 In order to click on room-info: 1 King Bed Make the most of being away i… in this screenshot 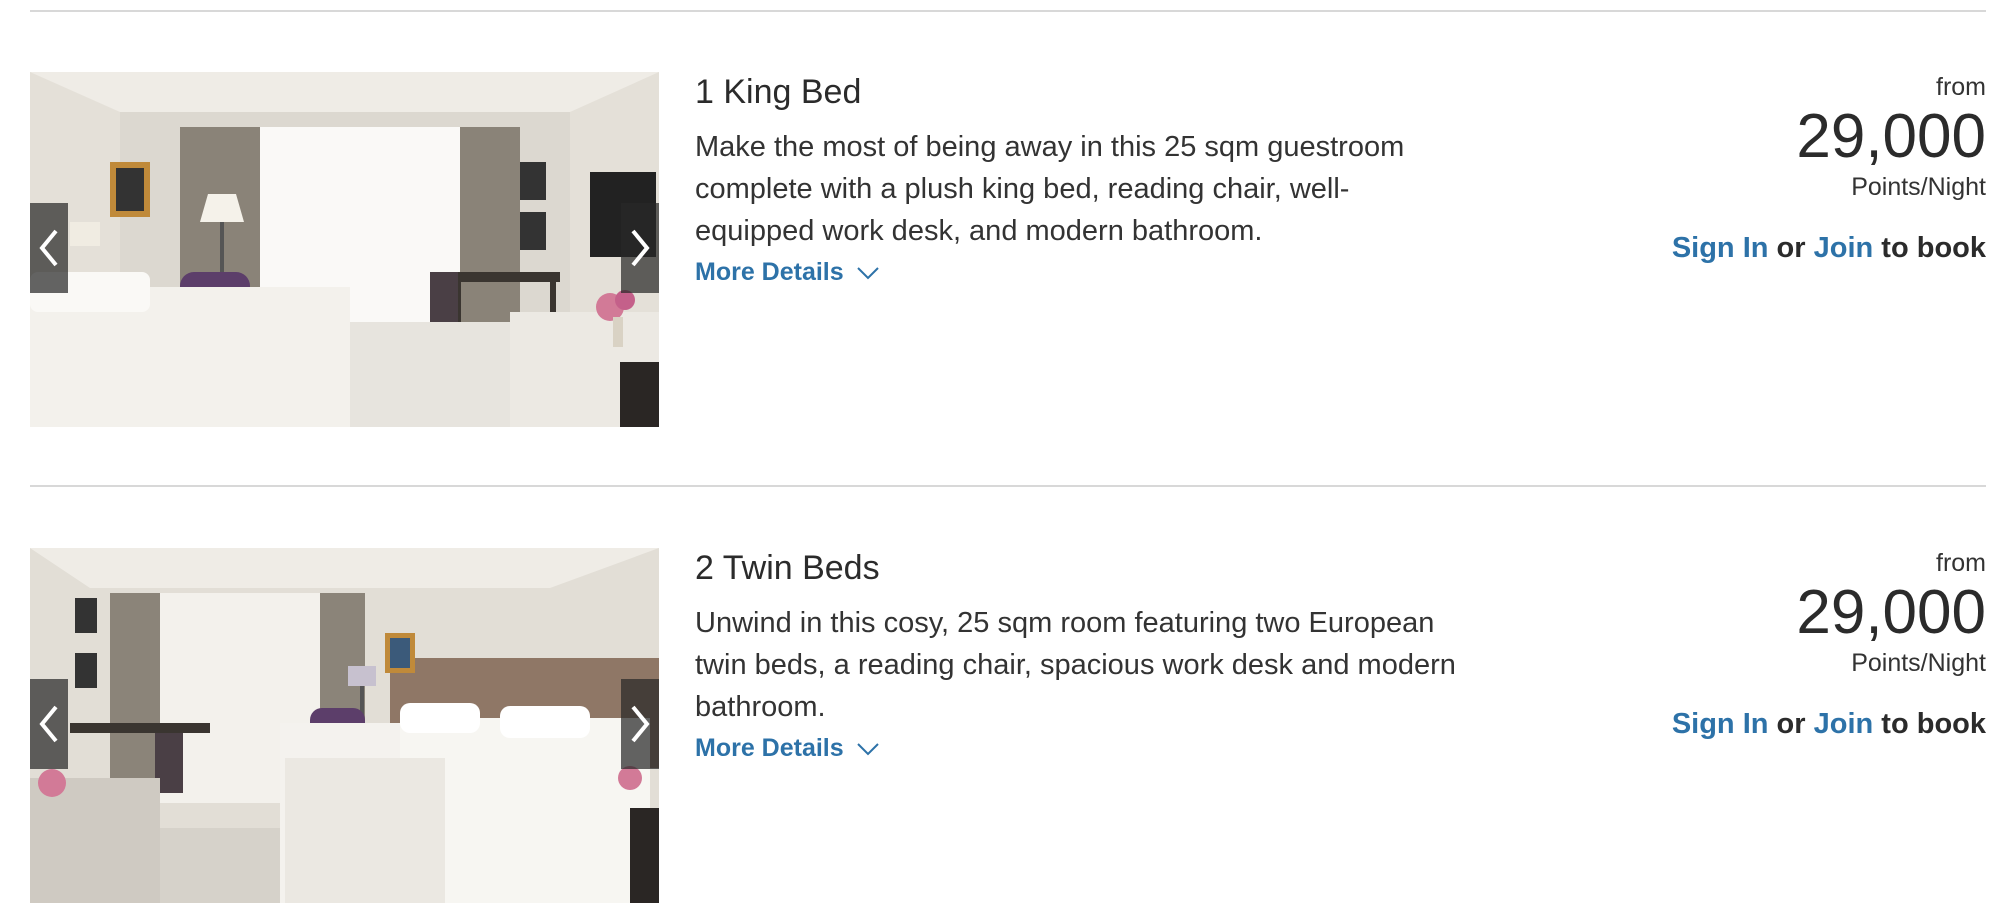, I will do `click(1080, 179)`.